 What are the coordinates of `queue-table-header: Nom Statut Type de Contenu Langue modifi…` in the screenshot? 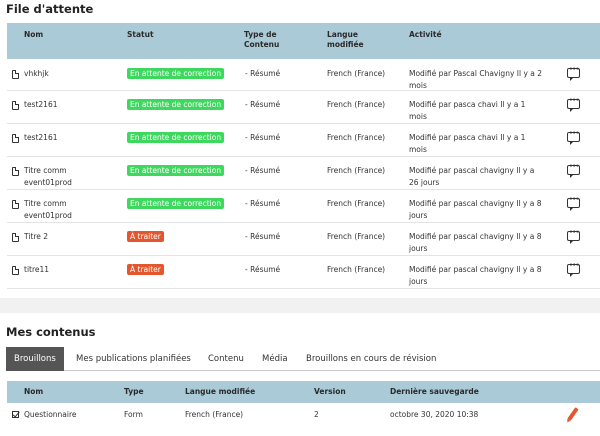 It's located at (303, 41).